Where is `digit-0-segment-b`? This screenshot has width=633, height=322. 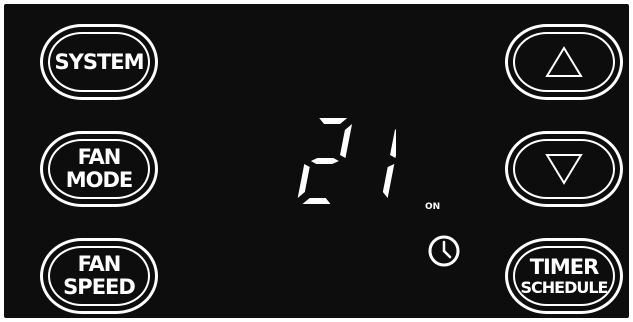
digit-0-segment-b is located at coordinates (346, 141).